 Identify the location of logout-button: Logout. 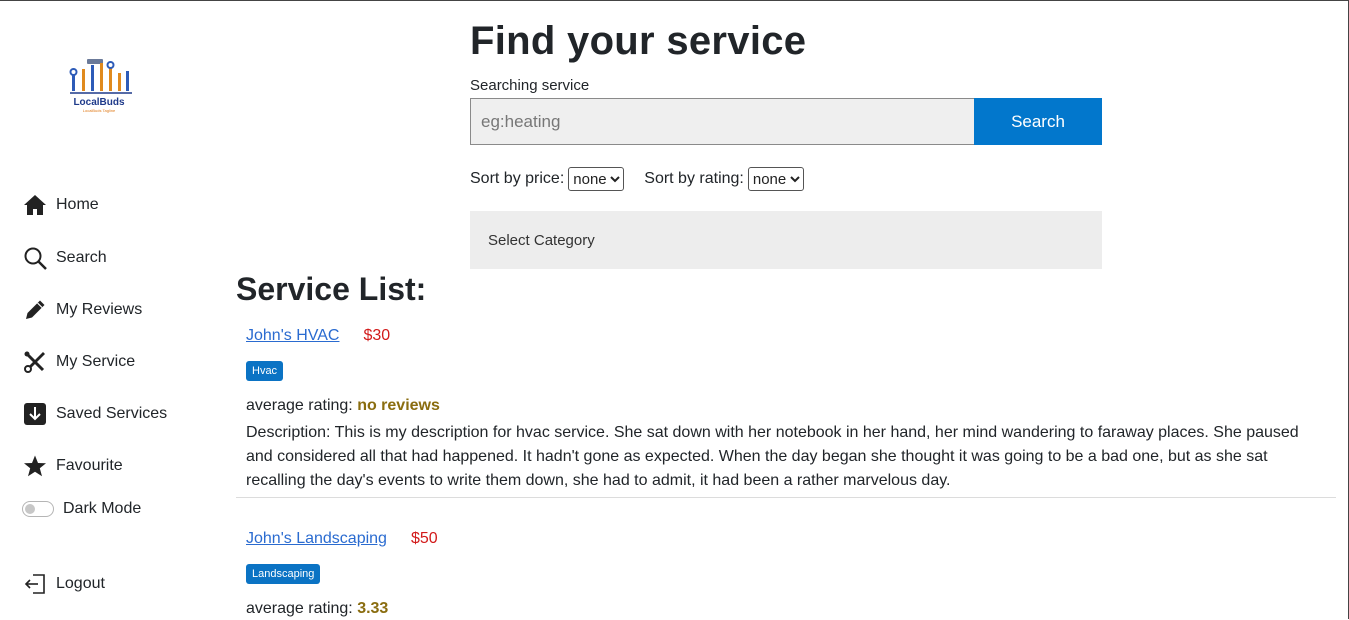
(63, 584).